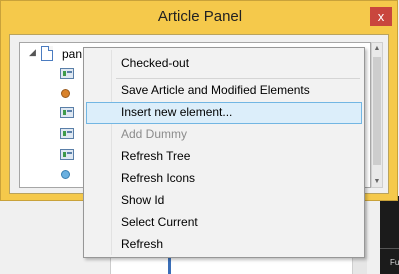 The image size is (399, 274). What do you see at coordinates (224, 157) in the screenshot?
I see `menu-item-refresh-tree: Refresh Tree` at bounding box center [224, 157].